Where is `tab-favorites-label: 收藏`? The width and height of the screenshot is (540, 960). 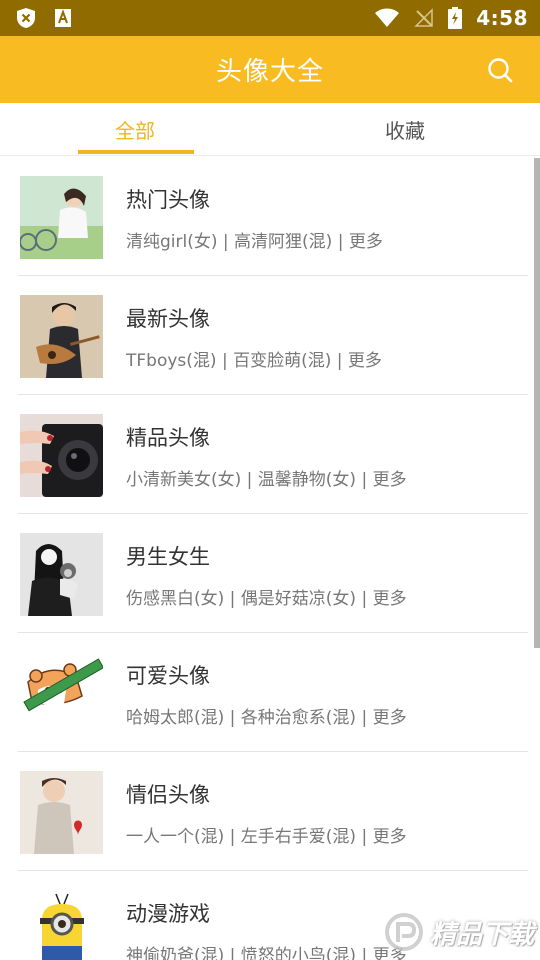 tab-favorites-label: 收藏 is located at coordinates (405, 131).